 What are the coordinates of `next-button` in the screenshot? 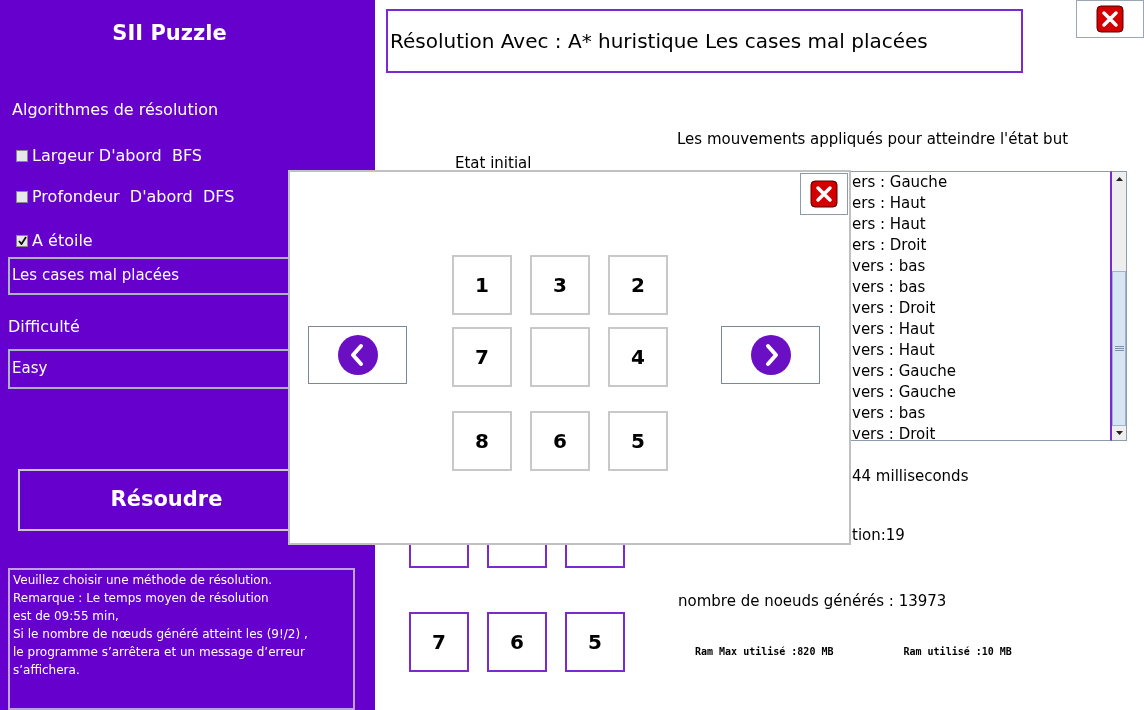 It's located at (770, 355).